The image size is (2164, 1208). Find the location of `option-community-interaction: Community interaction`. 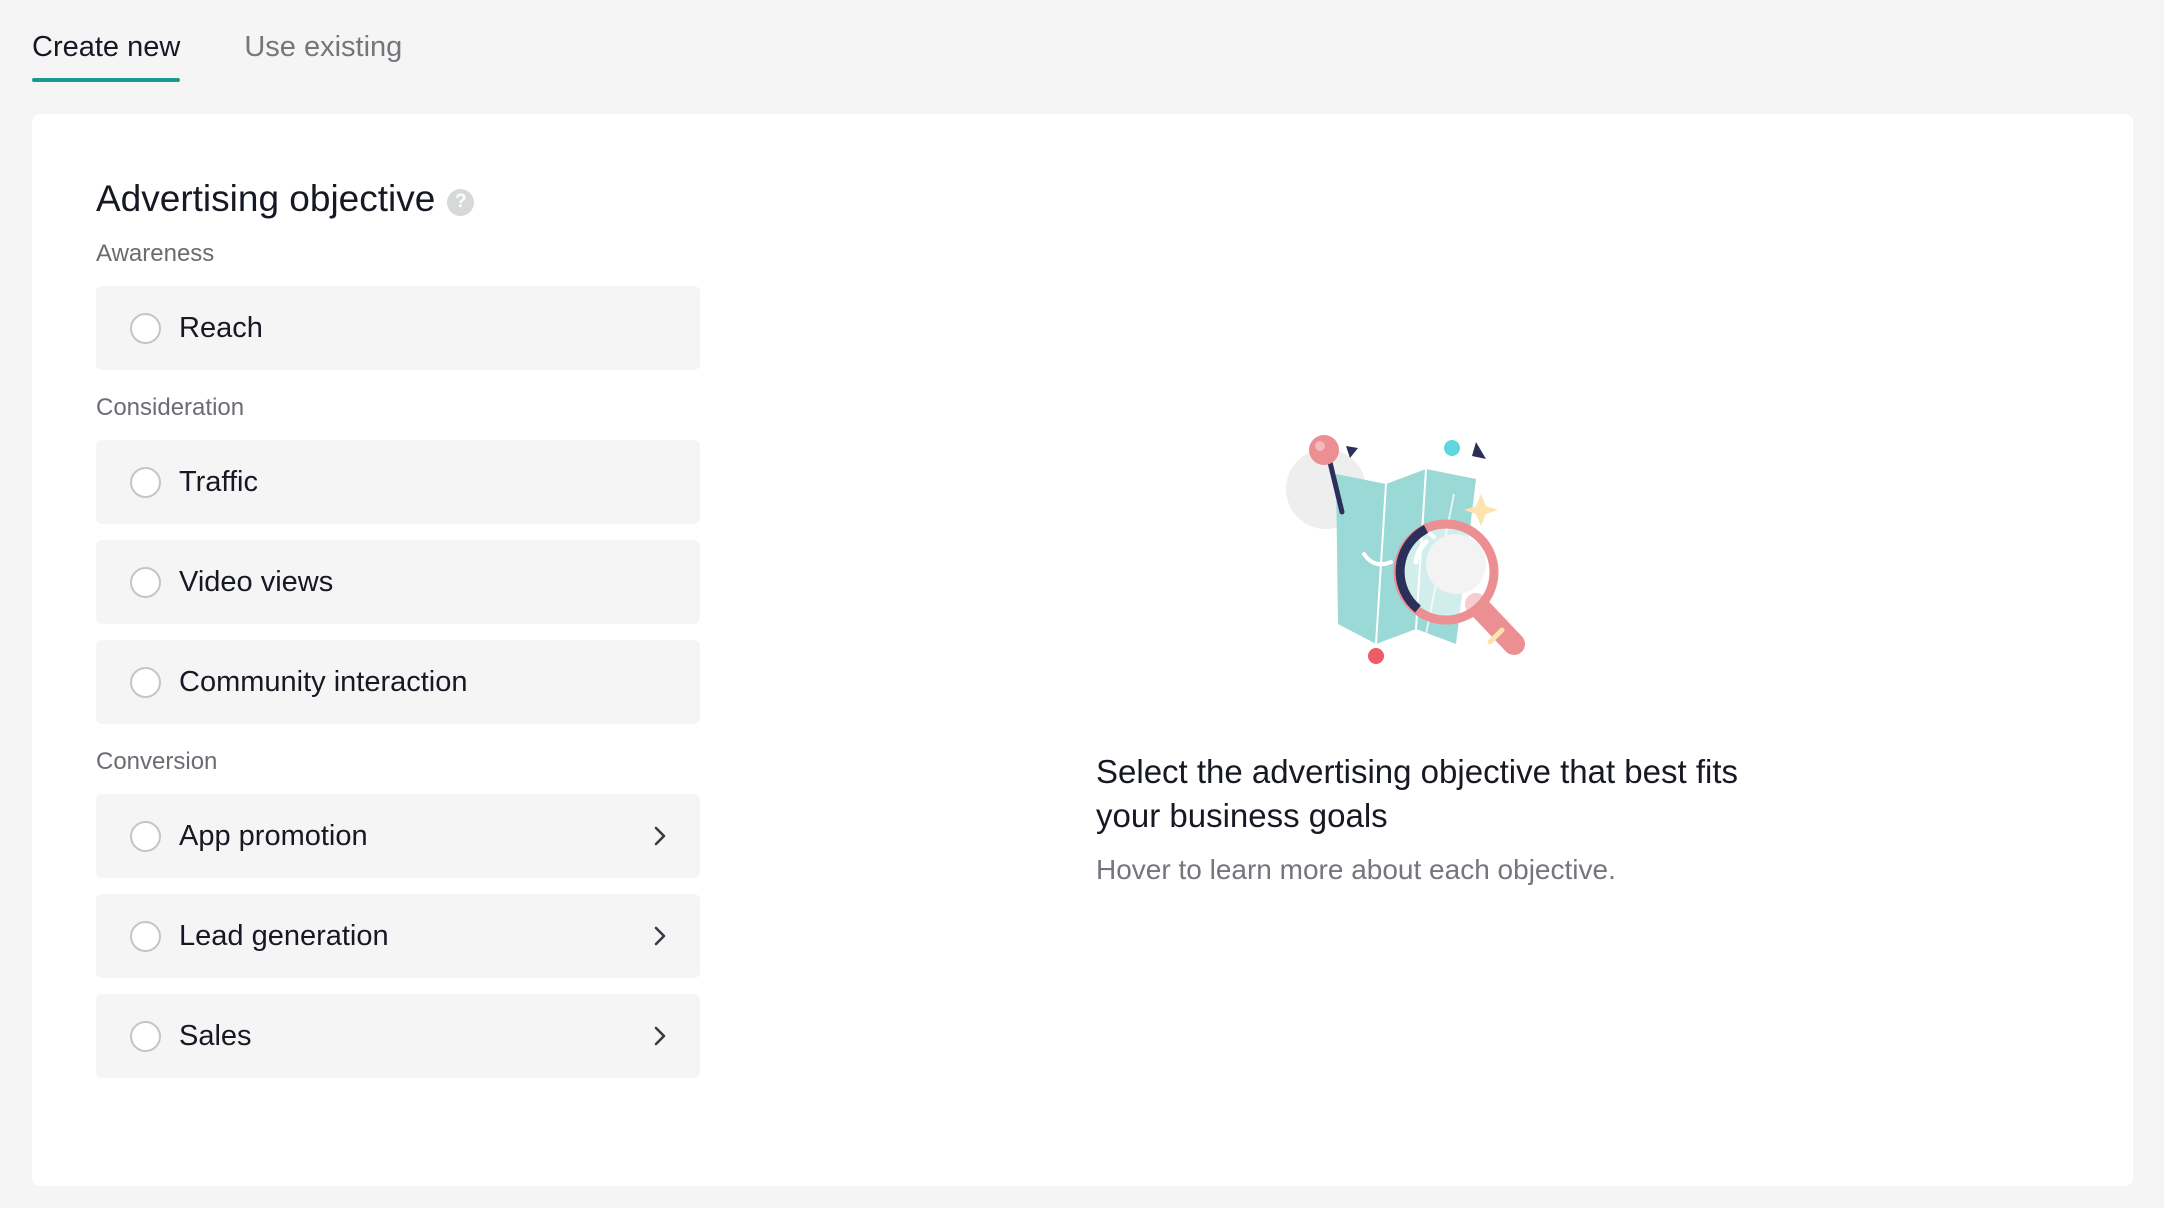

option-community-interaction: Community interaction is located at coordinates (398, 682).